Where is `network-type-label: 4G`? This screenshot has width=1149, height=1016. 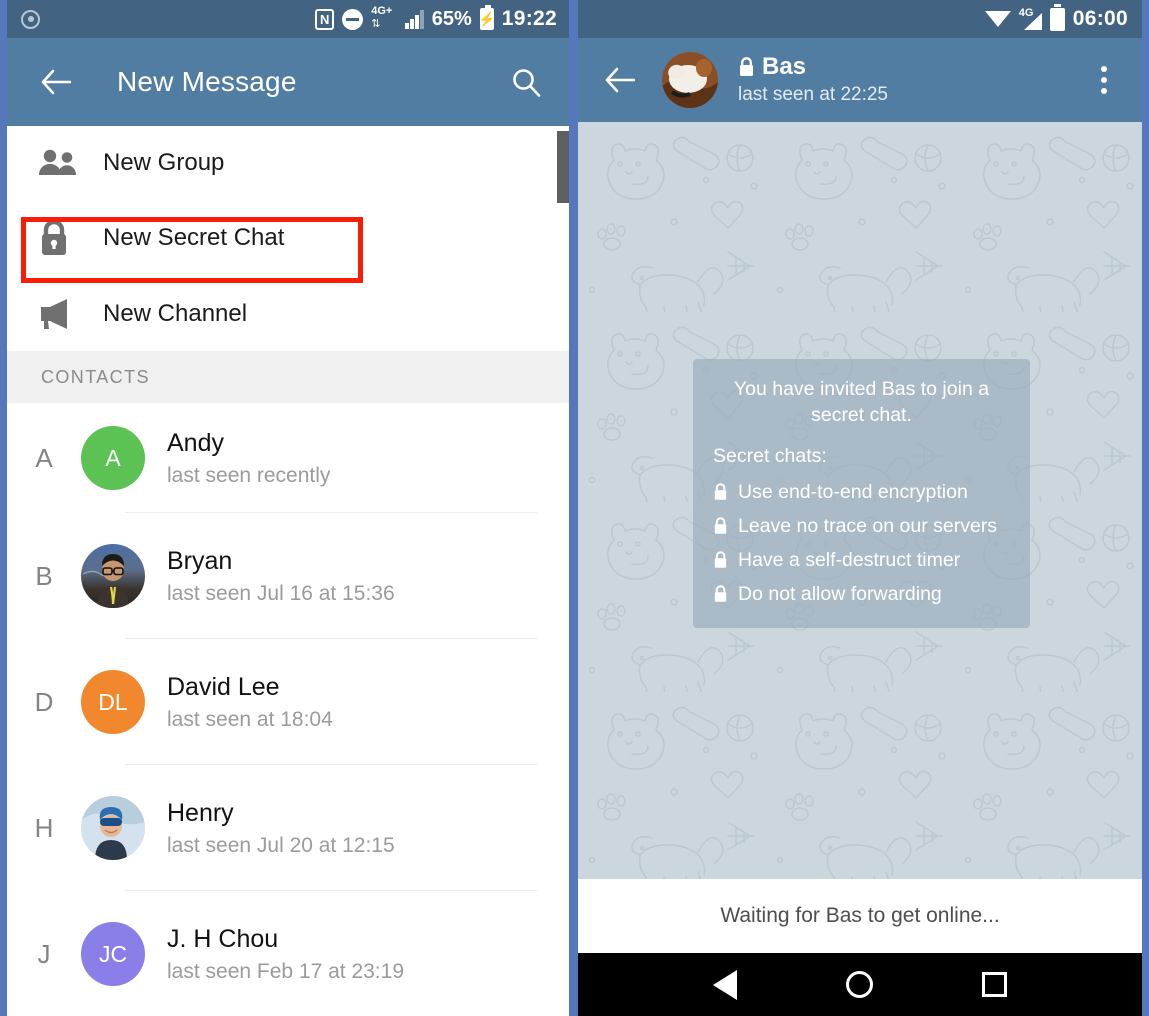 network-type-label: 4G is located at coordinates (1026, 12).